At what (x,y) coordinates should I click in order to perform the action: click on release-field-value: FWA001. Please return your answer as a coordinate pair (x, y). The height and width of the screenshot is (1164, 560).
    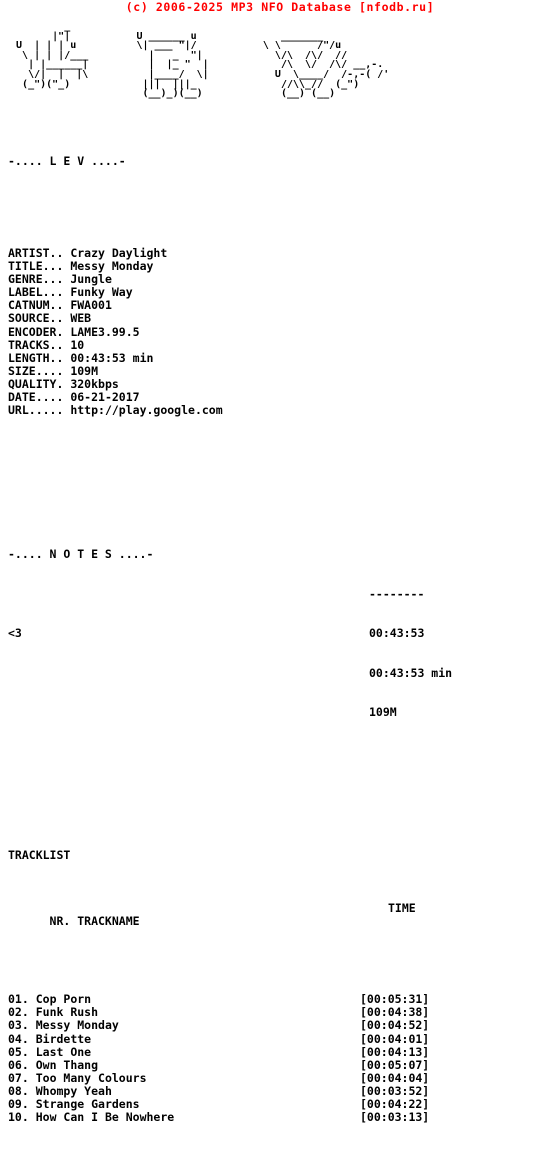
    Looking at the image, I should click on (91, 305).